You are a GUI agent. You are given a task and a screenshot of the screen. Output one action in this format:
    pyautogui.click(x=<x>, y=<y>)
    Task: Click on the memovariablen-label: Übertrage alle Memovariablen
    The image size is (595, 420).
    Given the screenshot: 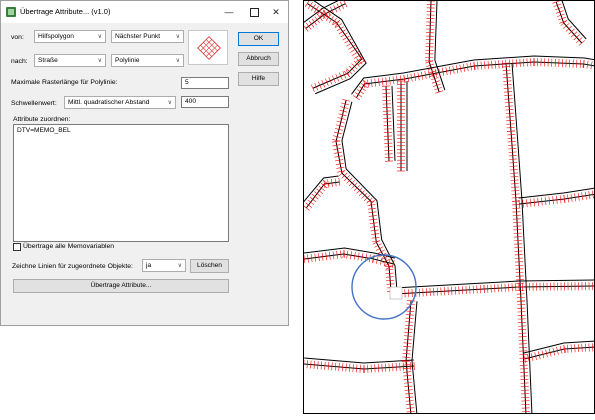 What is the action you would take?
    pyautogui.click(x=69, y=246)
    